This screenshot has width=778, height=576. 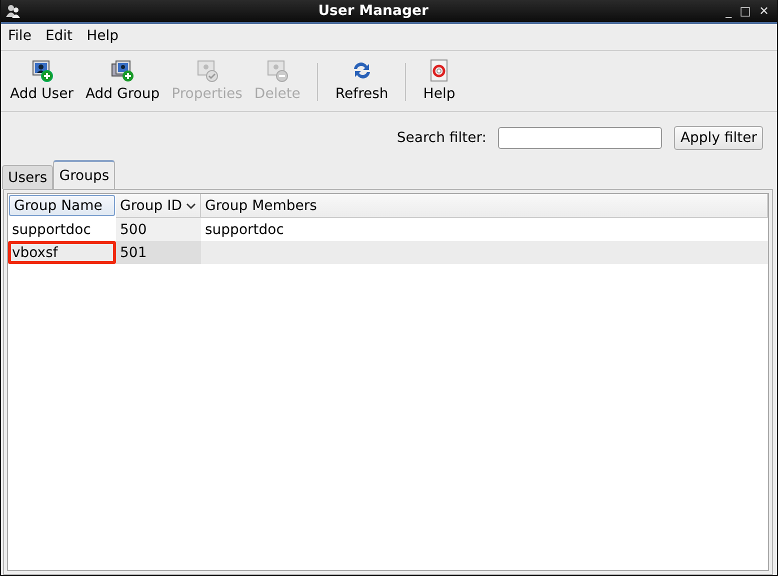 I want to click on minimize-button: _, so click(x=729, y=11).